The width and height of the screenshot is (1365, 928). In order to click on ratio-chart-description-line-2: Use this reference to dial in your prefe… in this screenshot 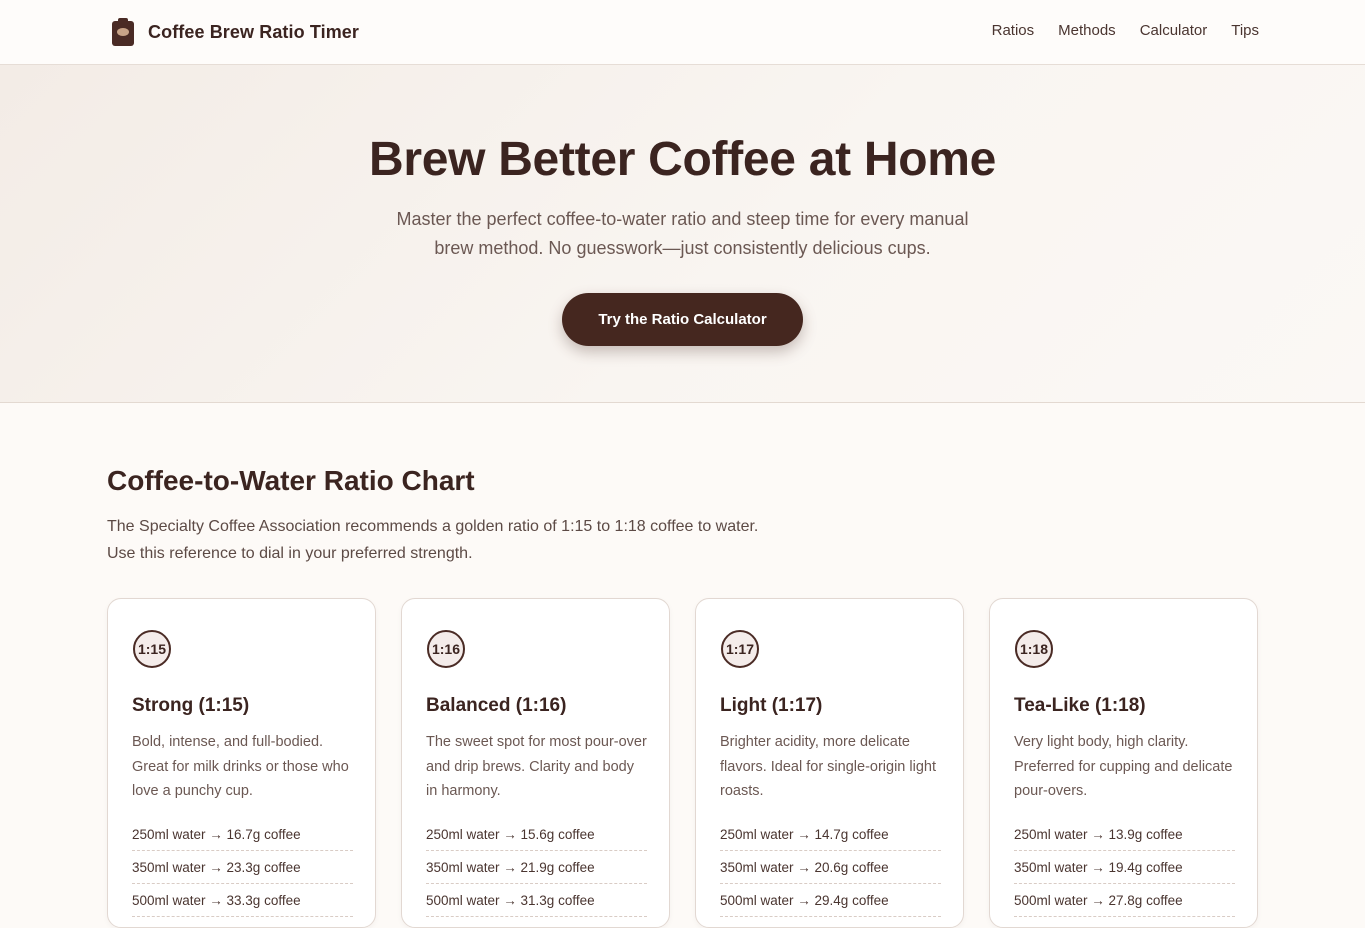, I will do `click(290, 553)`.